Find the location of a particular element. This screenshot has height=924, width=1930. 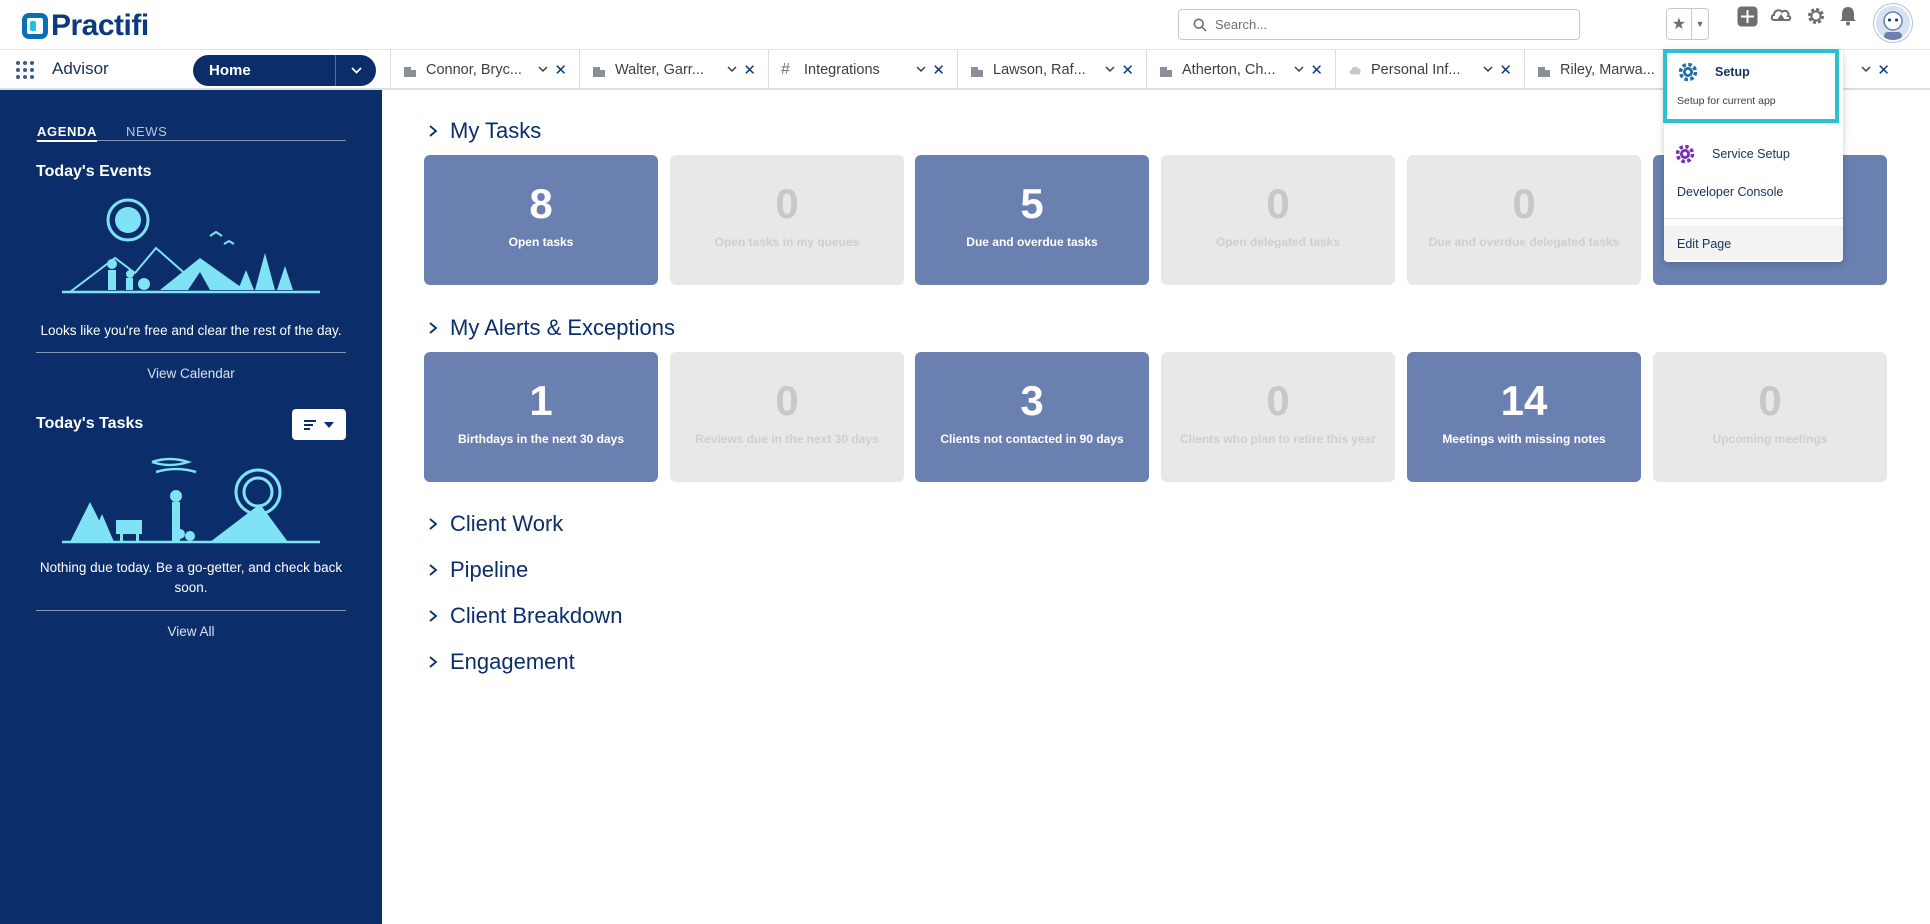

setup-menu-item: Setup Setup for current app is located at coordinates (1751, 86).